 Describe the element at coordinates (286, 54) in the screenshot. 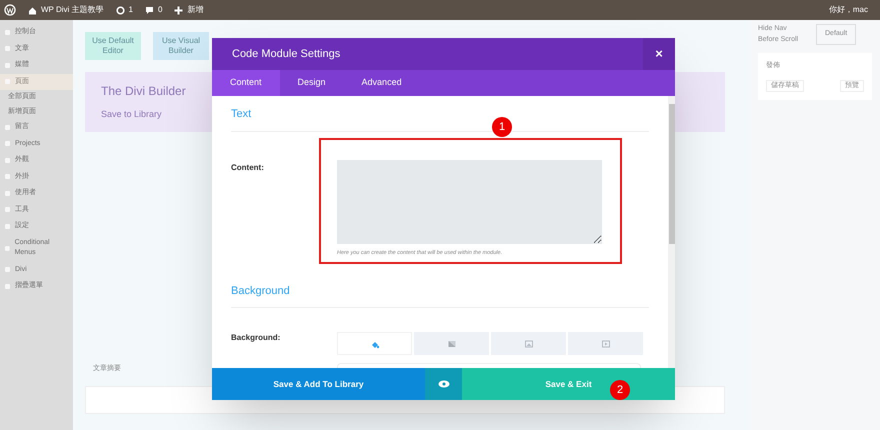

I see `modal-title: Code Module Settings` at that location.